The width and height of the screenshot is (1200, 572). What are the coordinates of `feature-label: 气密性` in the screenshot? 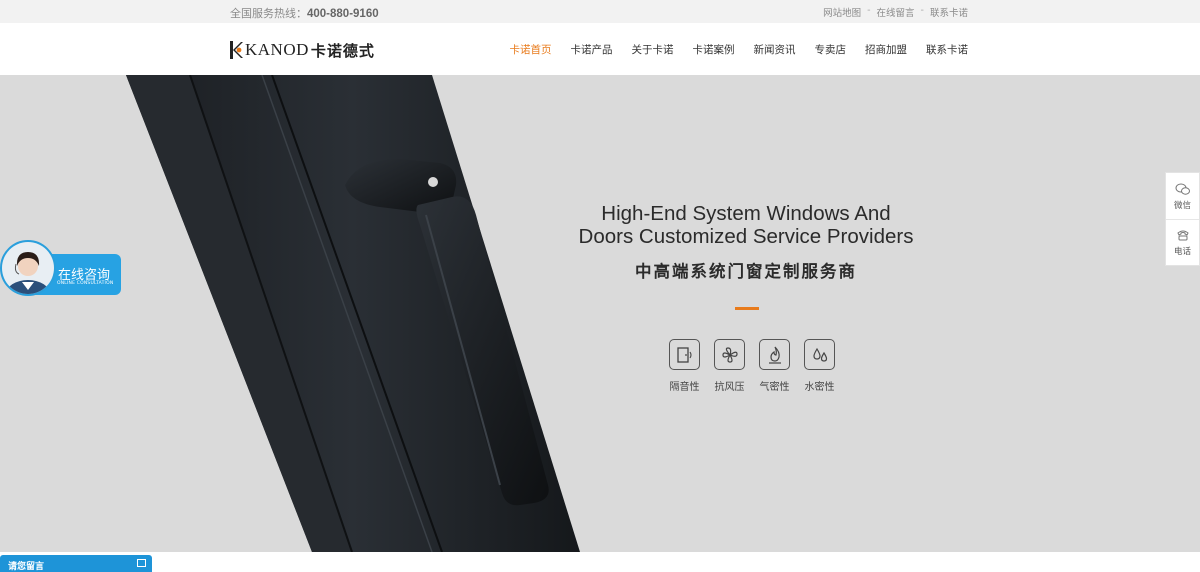 It's located at (774, 387).